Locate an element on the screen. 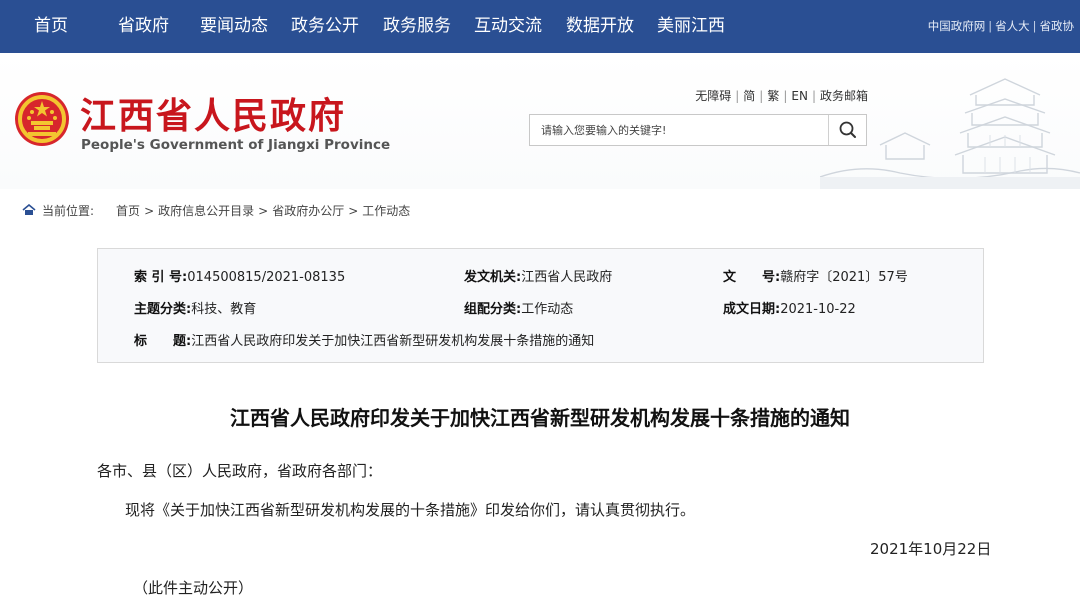 The width and height of the screenshot is (1080, 607). meta-docno-value: 赣府字〔2021〕57号 is located at coordinates (844, 277).